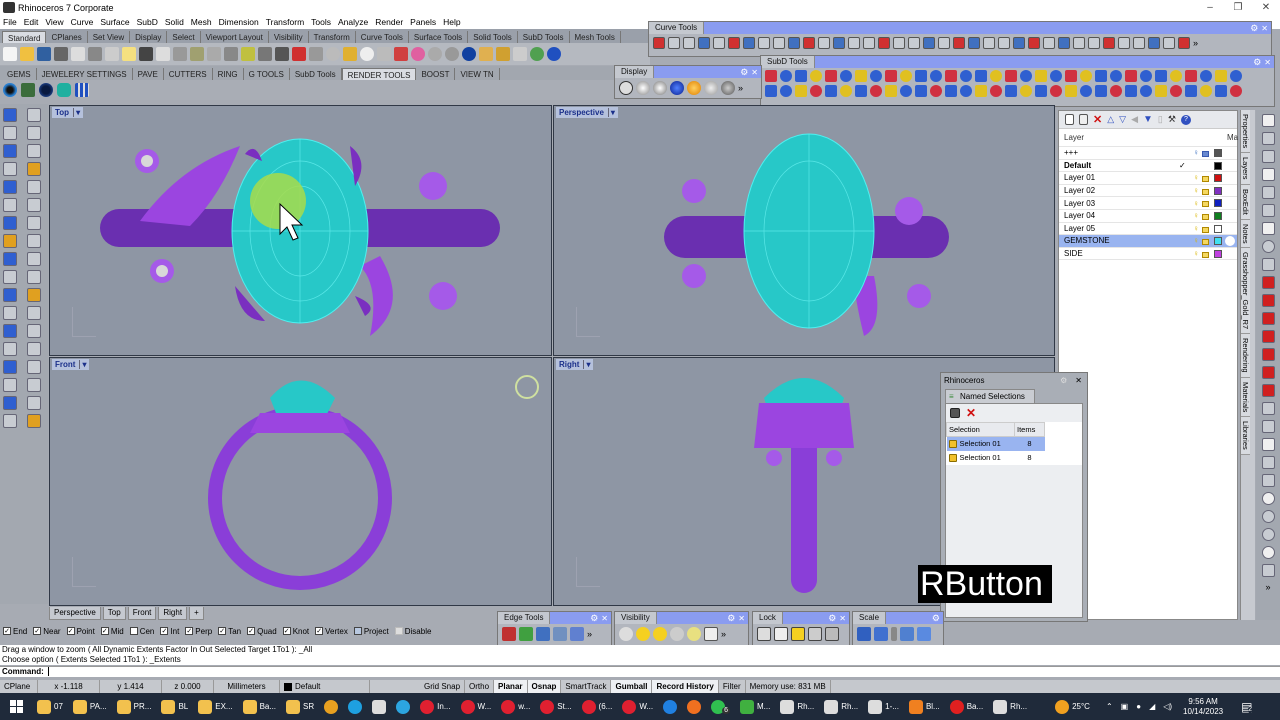 This screenshot has height=720, width=1280. What do you see at coordinates (1017, 62) in the screenshot?
I see `subd-tools-title-bar: SubD Tools ⚙ ✕` at bounding box center [1017, 62].